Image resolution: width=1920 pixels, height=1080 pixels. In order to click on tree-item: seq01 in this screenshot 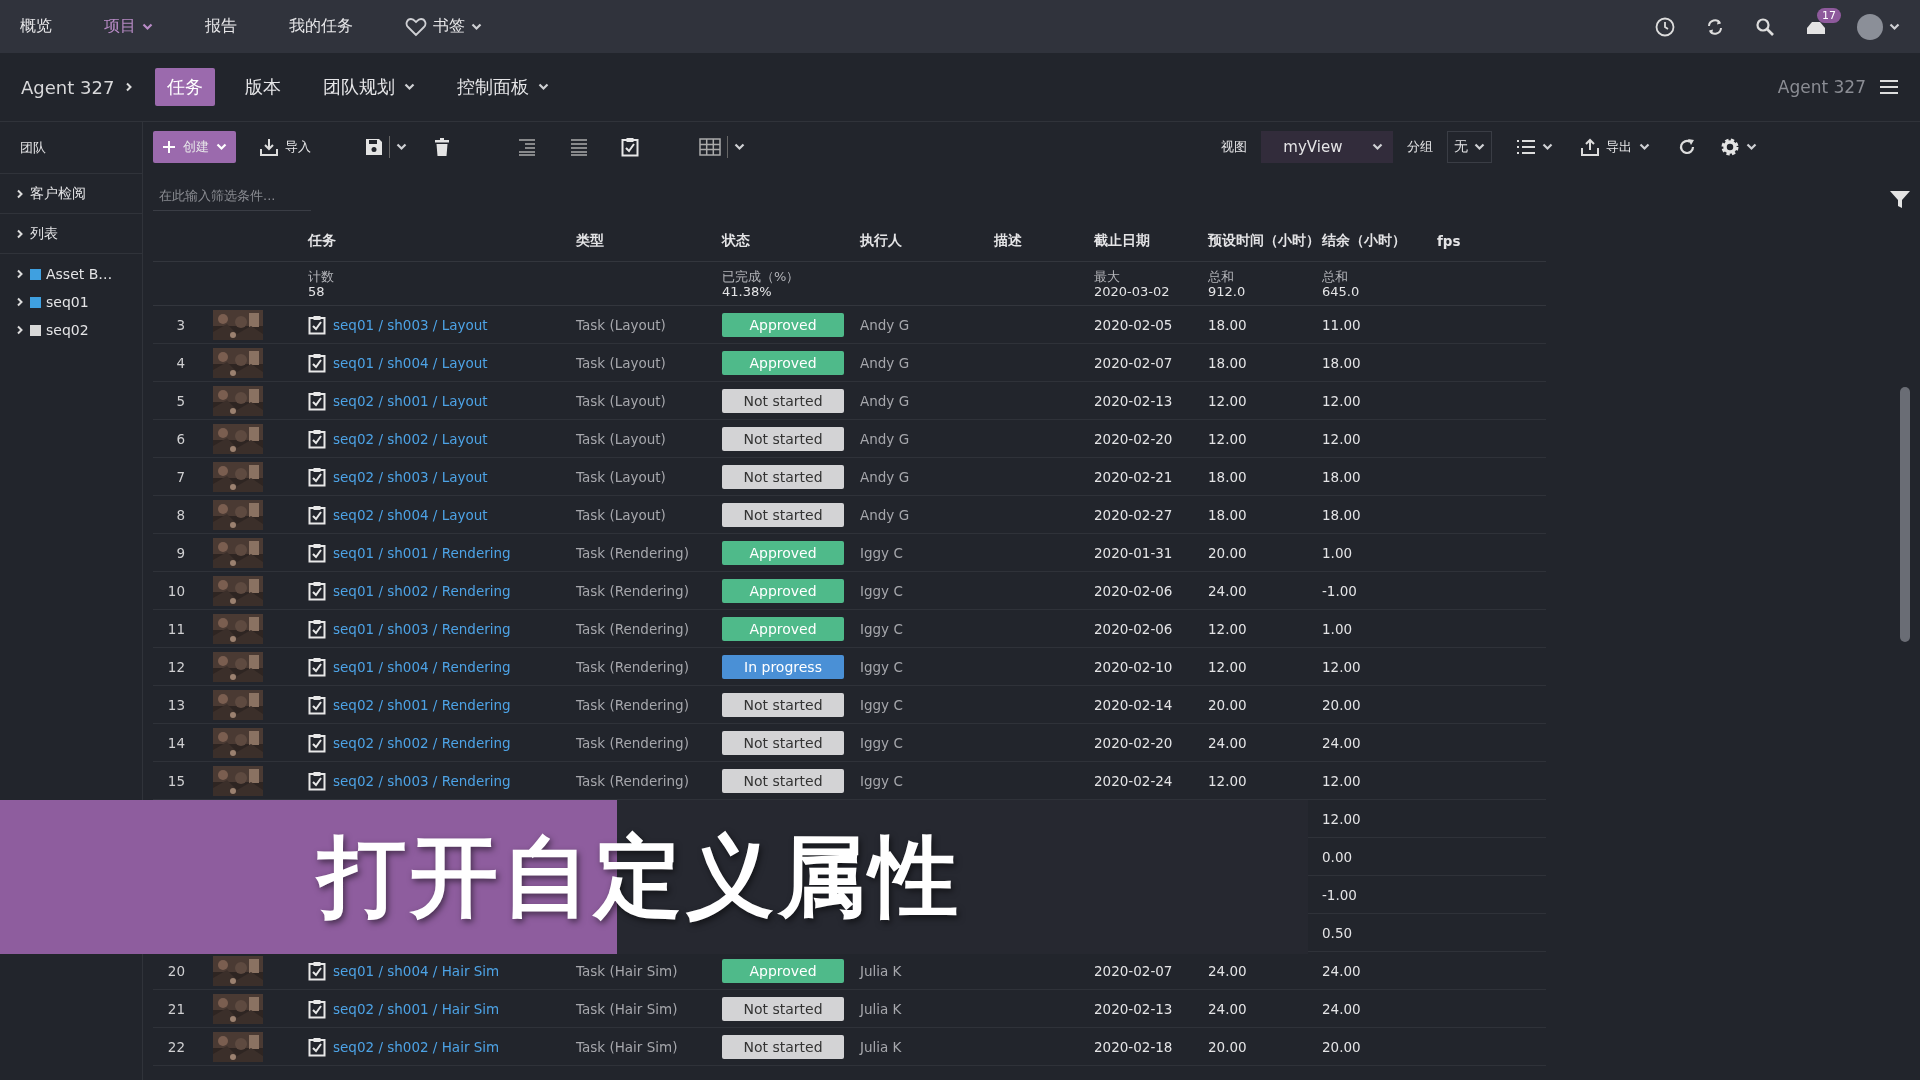, I will do `click(67, 302)`.